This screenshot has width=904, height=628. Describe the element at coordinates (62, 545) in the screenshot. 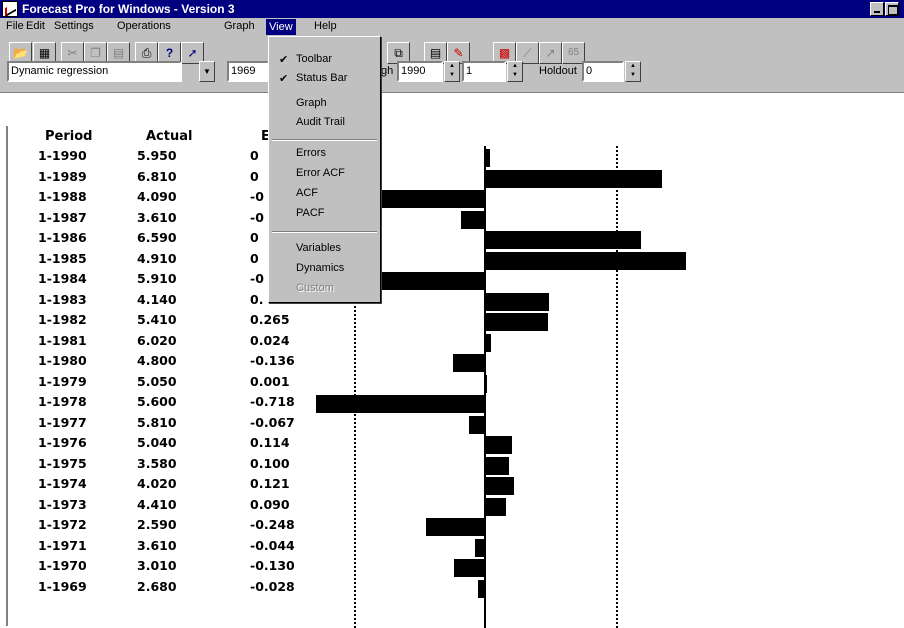

I see `period-cell: 1-1971` at that location.